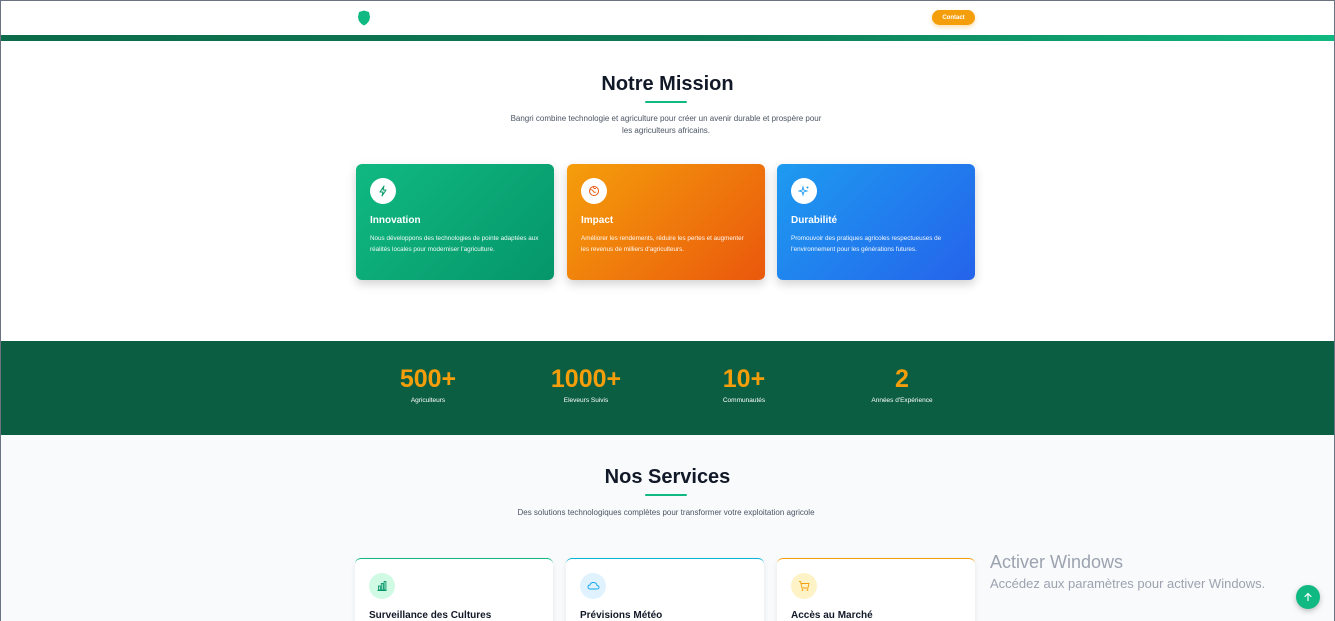 The image size is (1335, 621). I want to click on stat-eleveurs: 1000+ Eleveurs Suivis, so click(586, 384).